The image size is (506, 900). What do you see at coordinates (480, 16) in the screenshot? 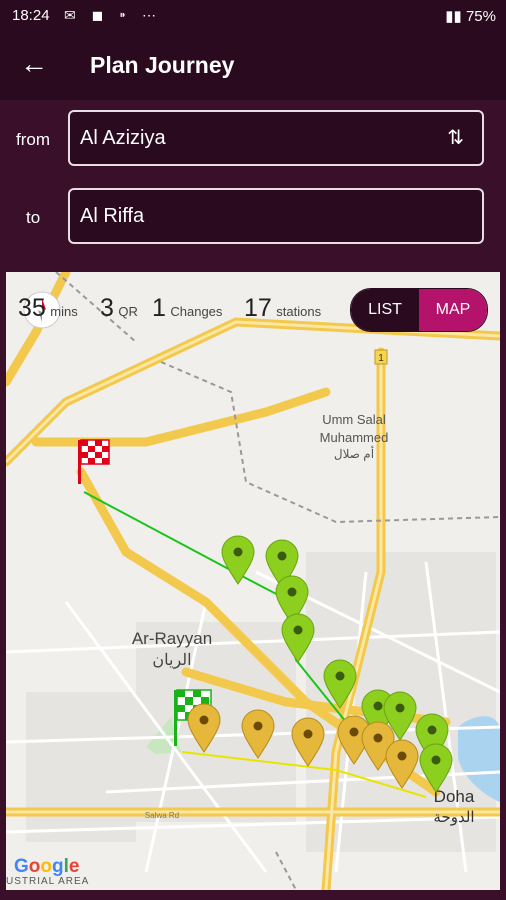
I see `battery-level: 75%` at bounding box center [480, 16].